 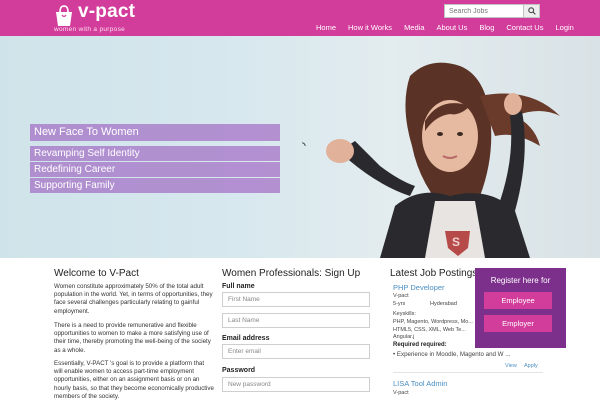 What do you see at coordinates (520, 280) in the screenshot?
I see `register-title: Register here for` at bounding box center [520, 280].